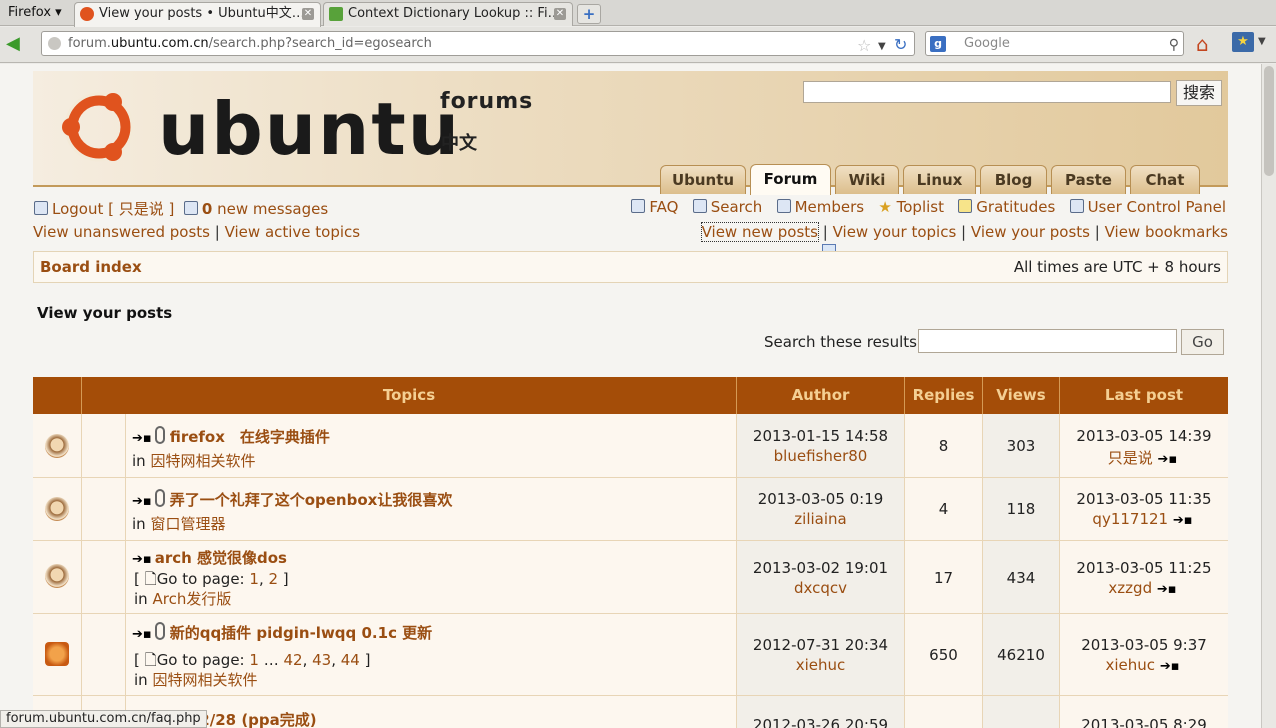 The height and width of the screenshot is (728, 1276). I want to click on view-your-topics-link: View your topics, so click(895, 232).